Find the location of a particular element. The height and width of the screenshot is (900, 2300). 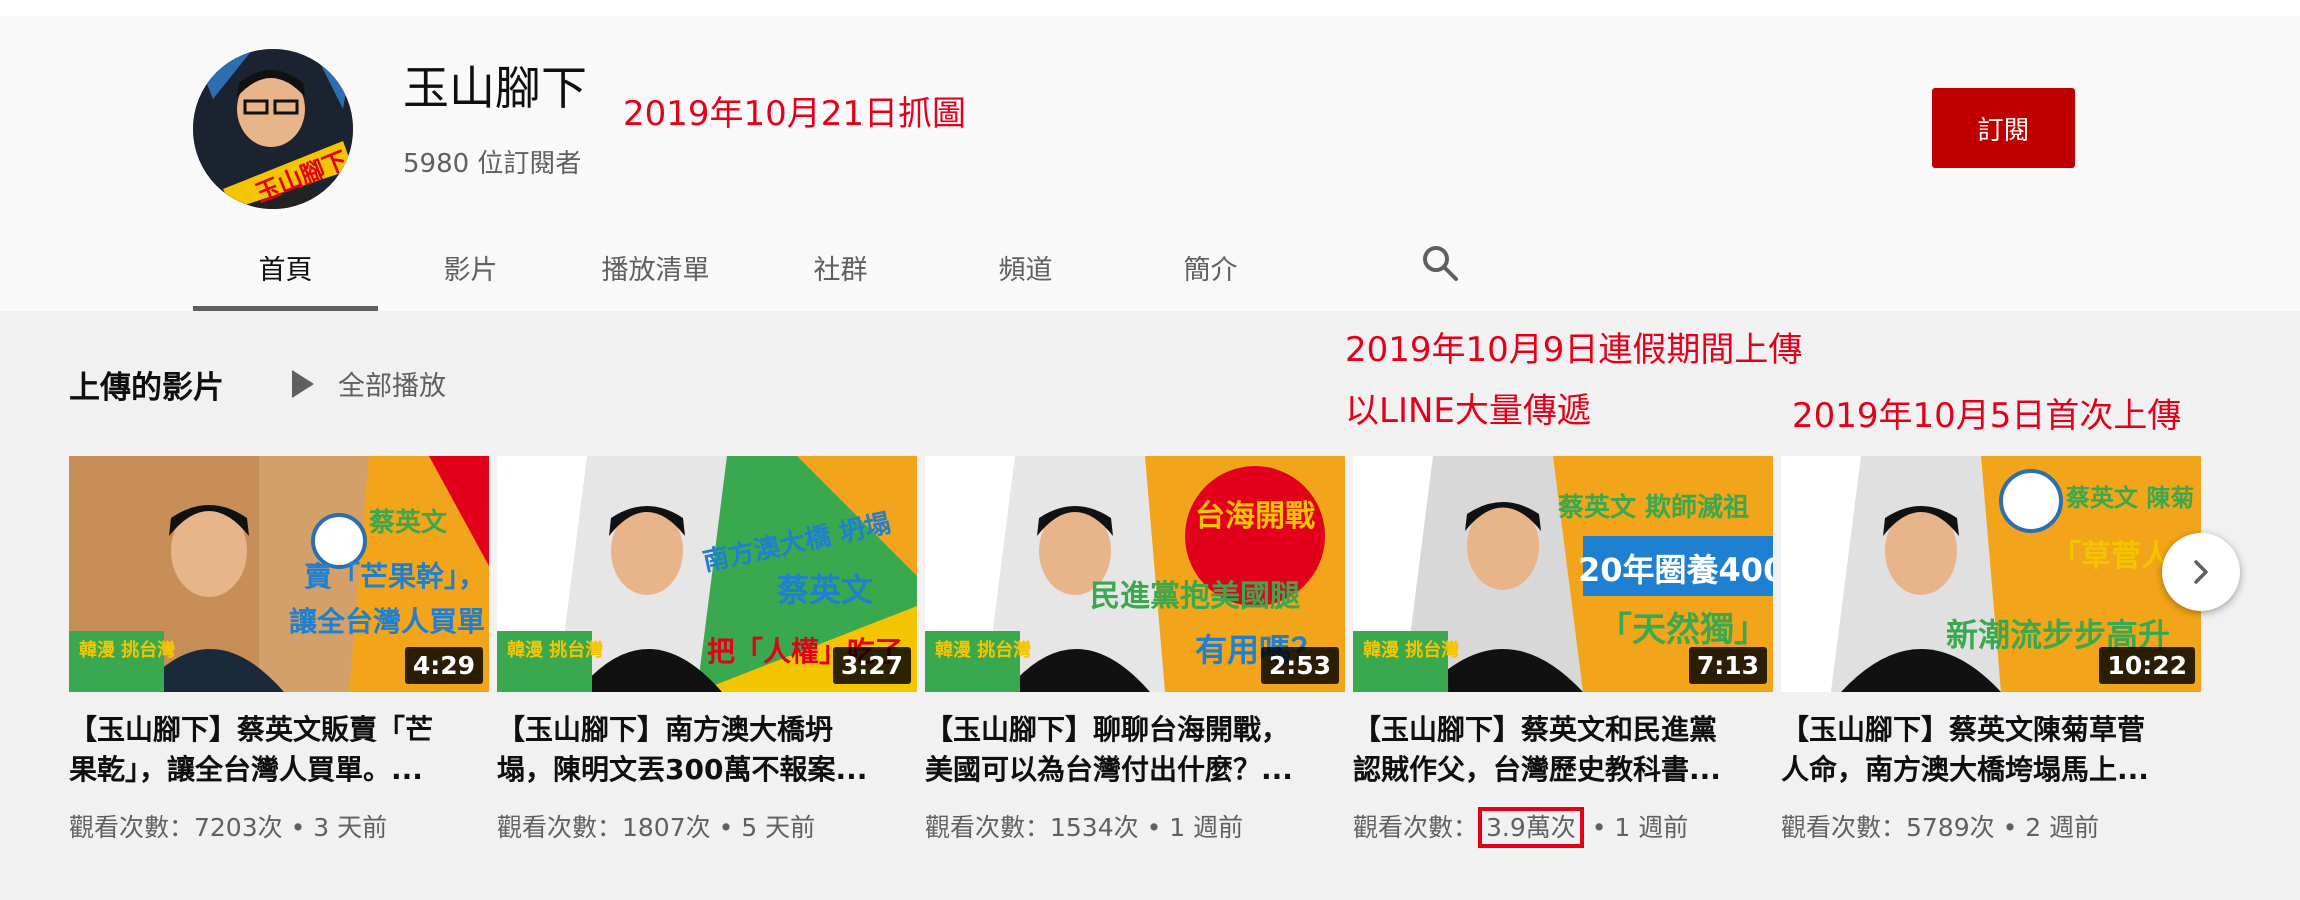

video-meta: 觀看次數：1807次 • 5 天前 is located at coordinates (656, 827).